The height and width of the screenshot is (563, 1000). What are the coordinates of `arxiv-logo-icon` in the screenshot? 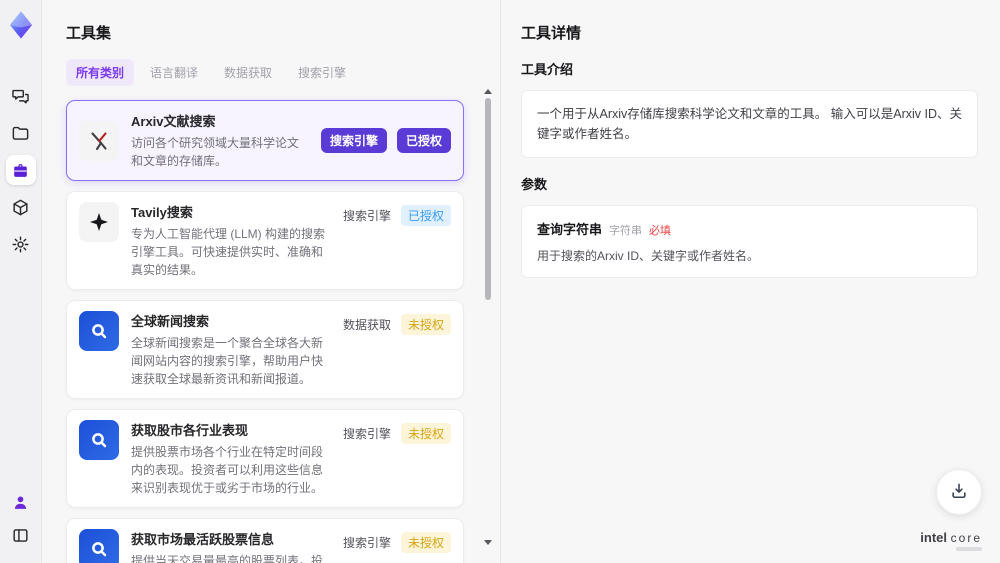 It's located at (99, 140).